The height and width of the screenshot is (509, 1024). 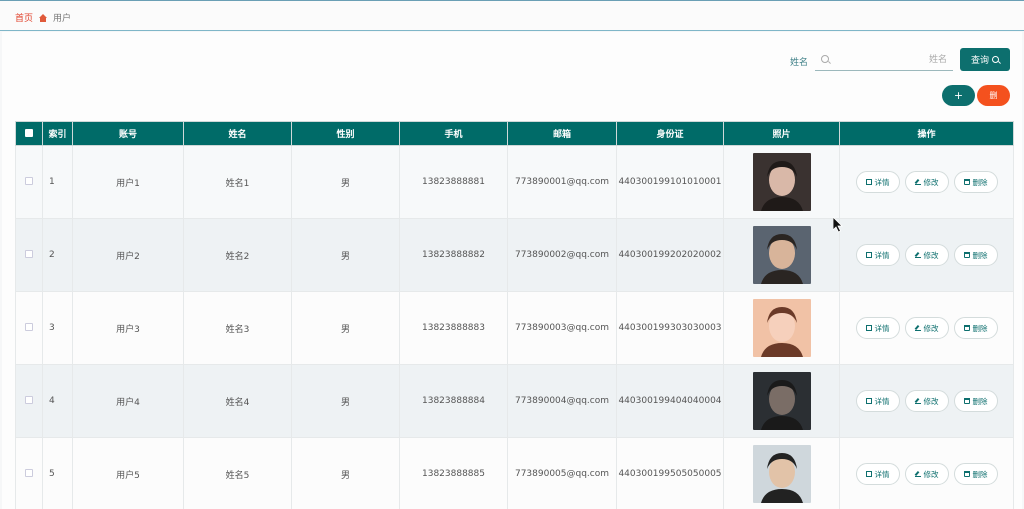 What do you see at coordinates (512, 15) in the screenshot?
I see `top-bar: 首页 用户` at bounding box center [512, 15].